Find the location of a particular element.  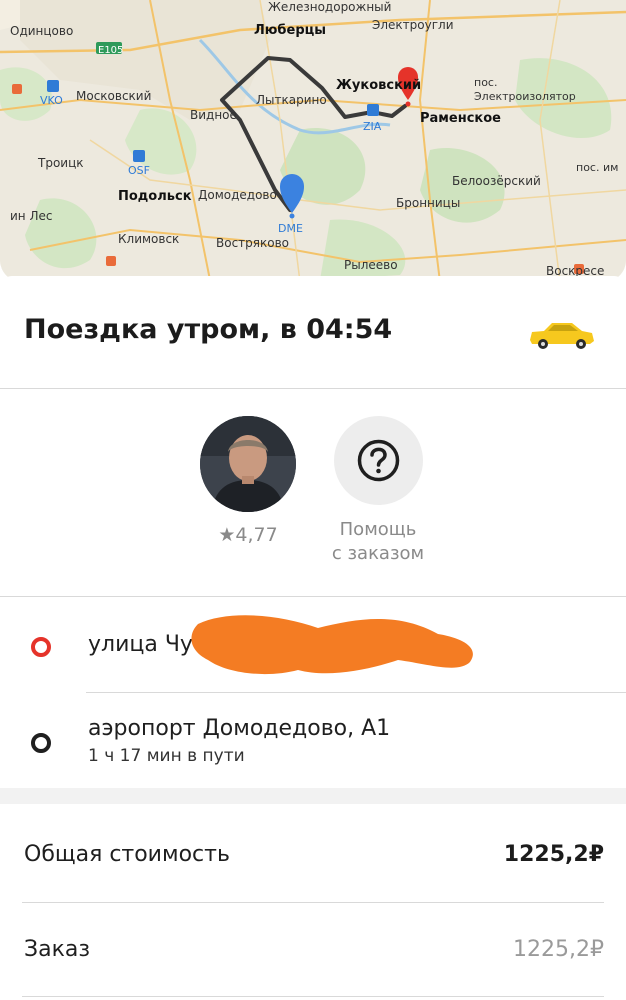

map-label: Видное is located at coordinates (213, 115).